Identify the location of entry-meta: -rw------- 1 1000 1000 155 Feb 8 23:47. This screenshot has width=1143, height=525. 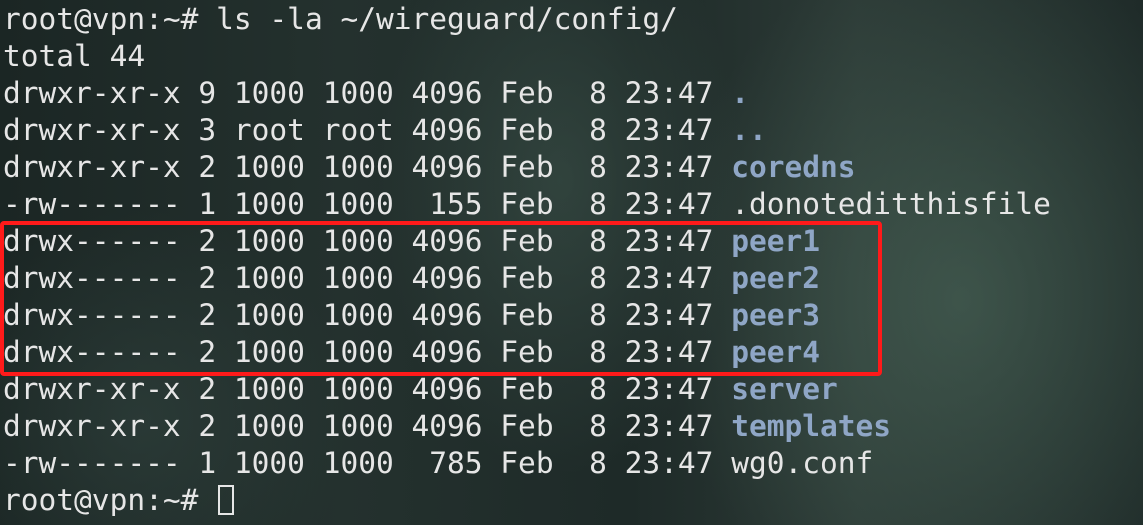
(358, 204).